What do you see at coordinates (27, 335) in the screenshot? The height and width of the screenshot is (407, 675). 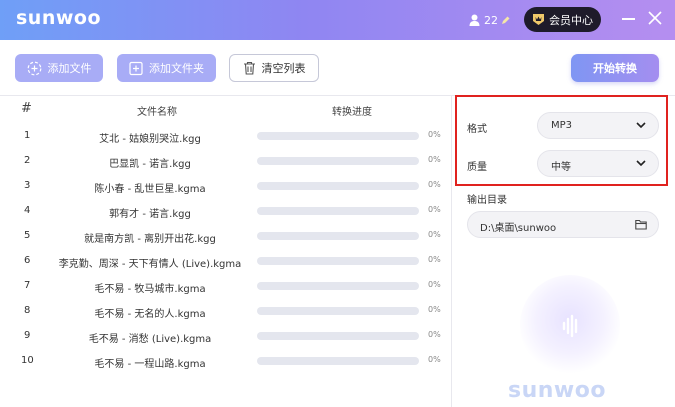 I see `row-number: 9` at bounding box center [27, 335].